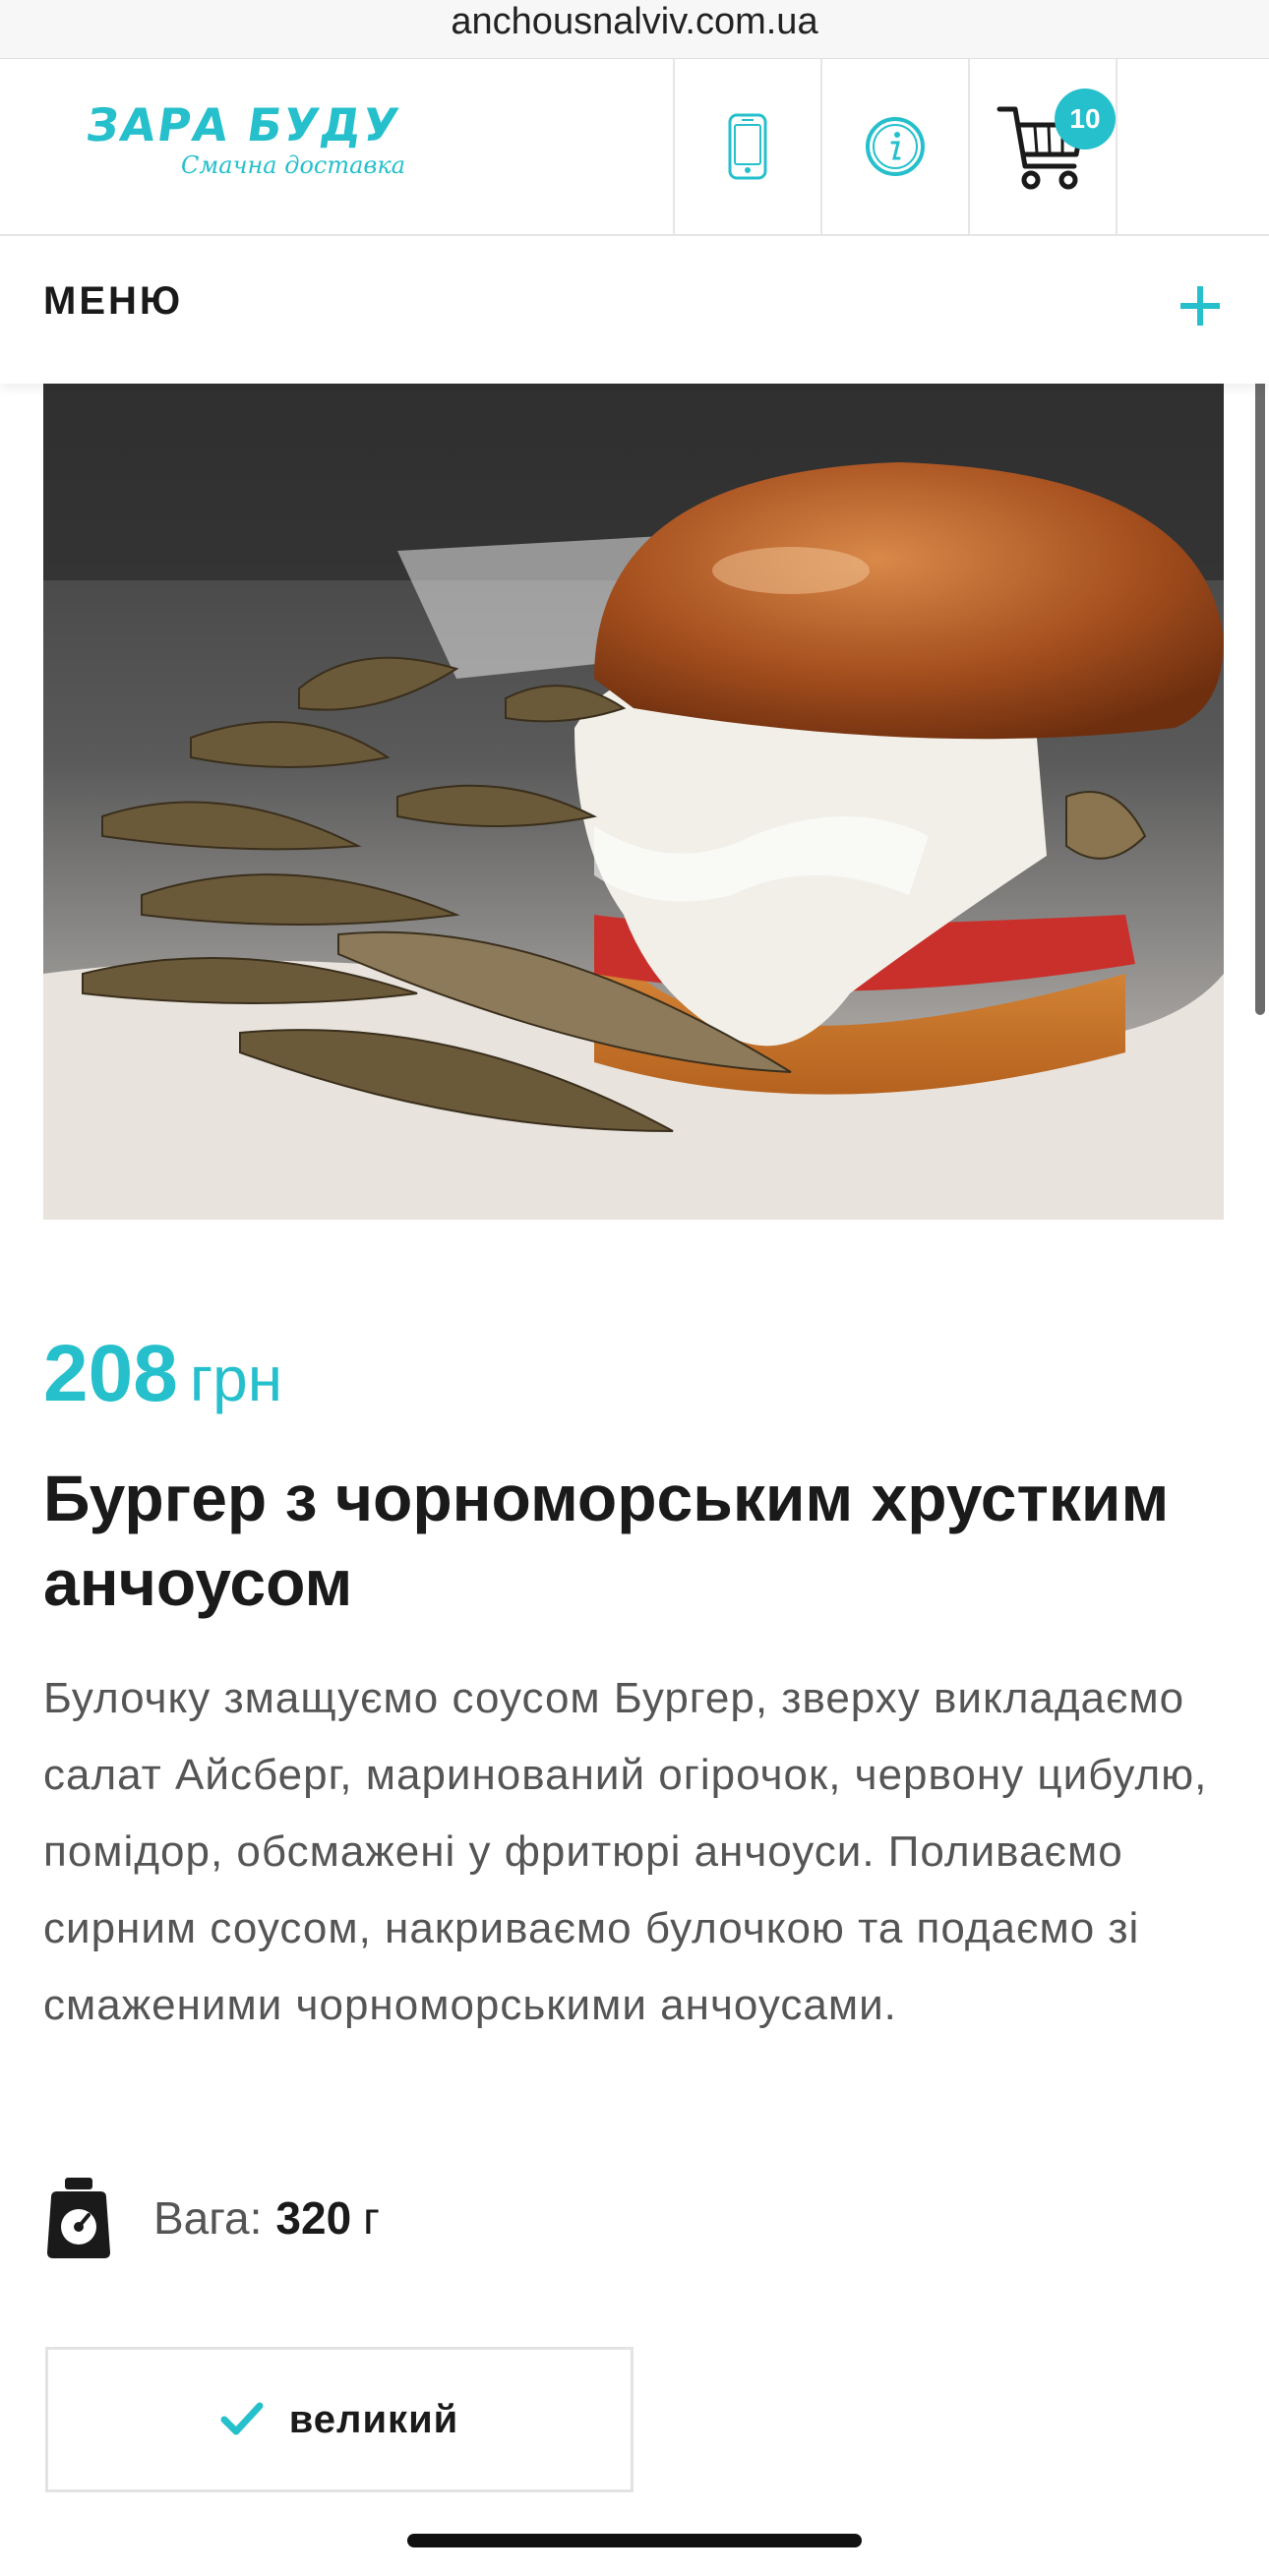  I want to click on weight-value: 320, so click(313, 2218).